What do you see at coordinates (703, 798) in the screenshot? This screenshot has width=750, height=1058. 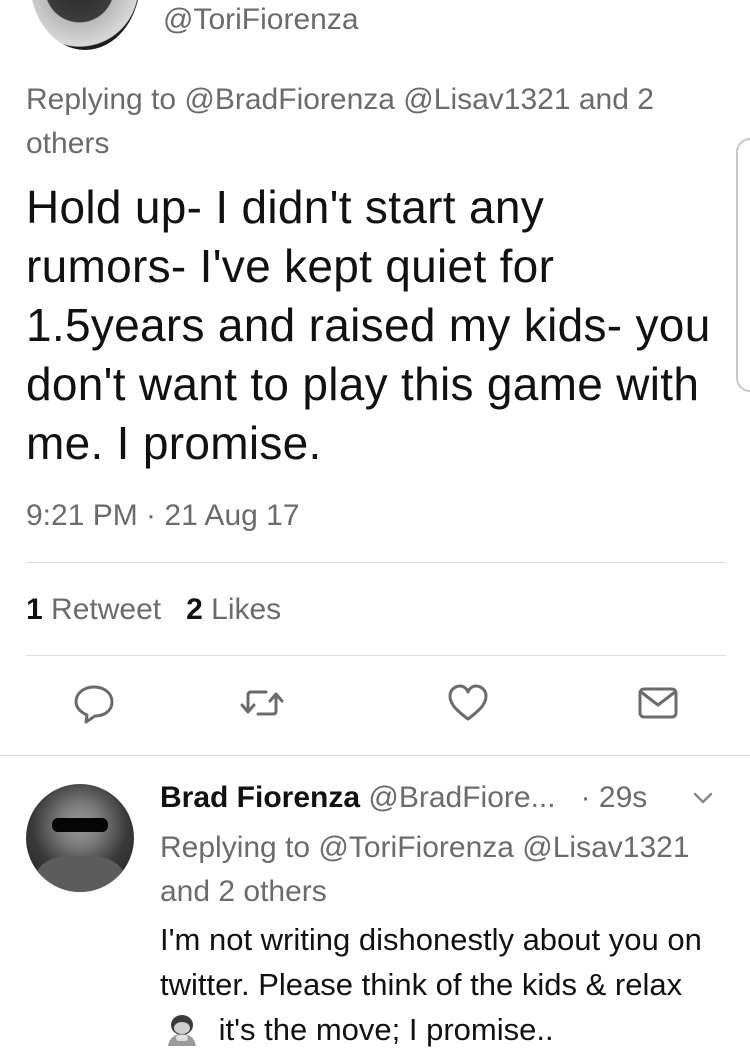 I see `chevron-down-icon` at bounding box center [703, 798].